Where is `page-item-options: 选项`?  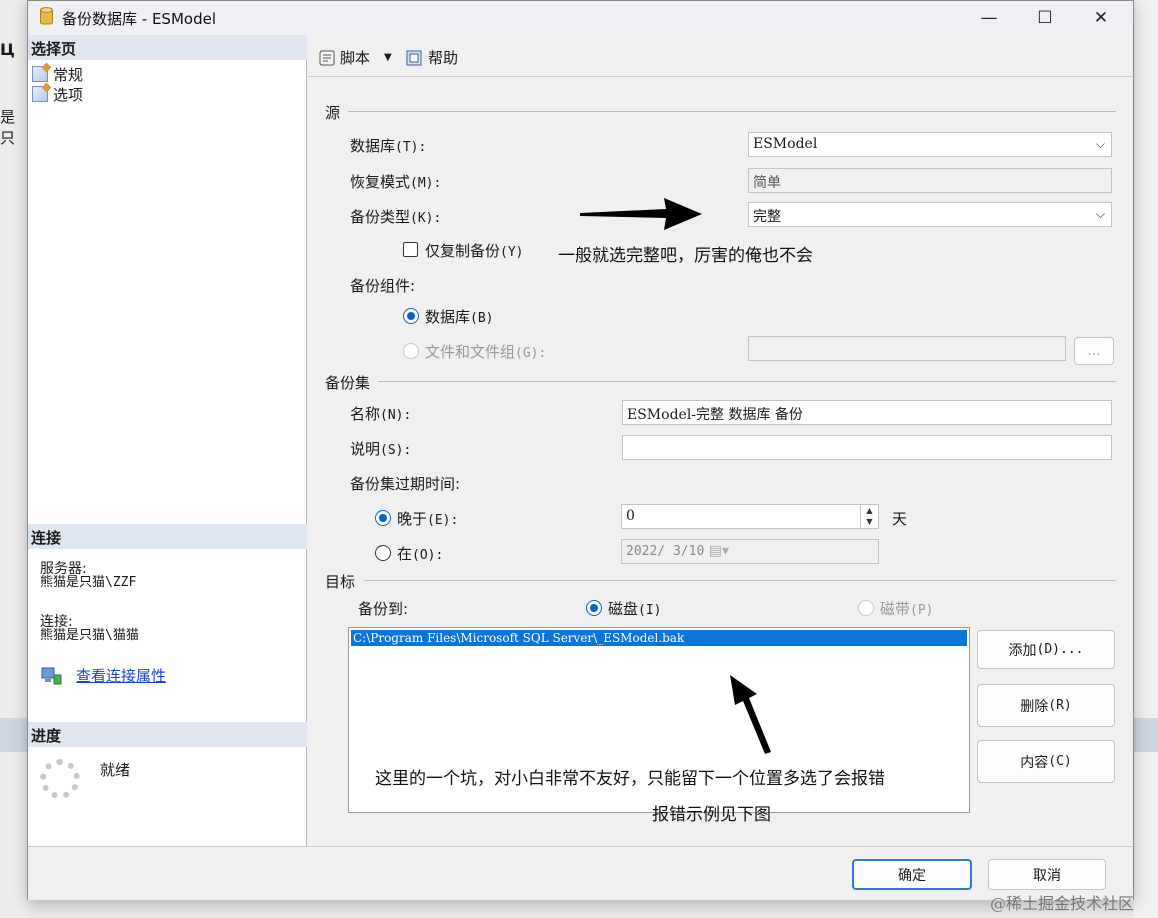 page-item-options: 选项 is located at coordinates (57, 94).